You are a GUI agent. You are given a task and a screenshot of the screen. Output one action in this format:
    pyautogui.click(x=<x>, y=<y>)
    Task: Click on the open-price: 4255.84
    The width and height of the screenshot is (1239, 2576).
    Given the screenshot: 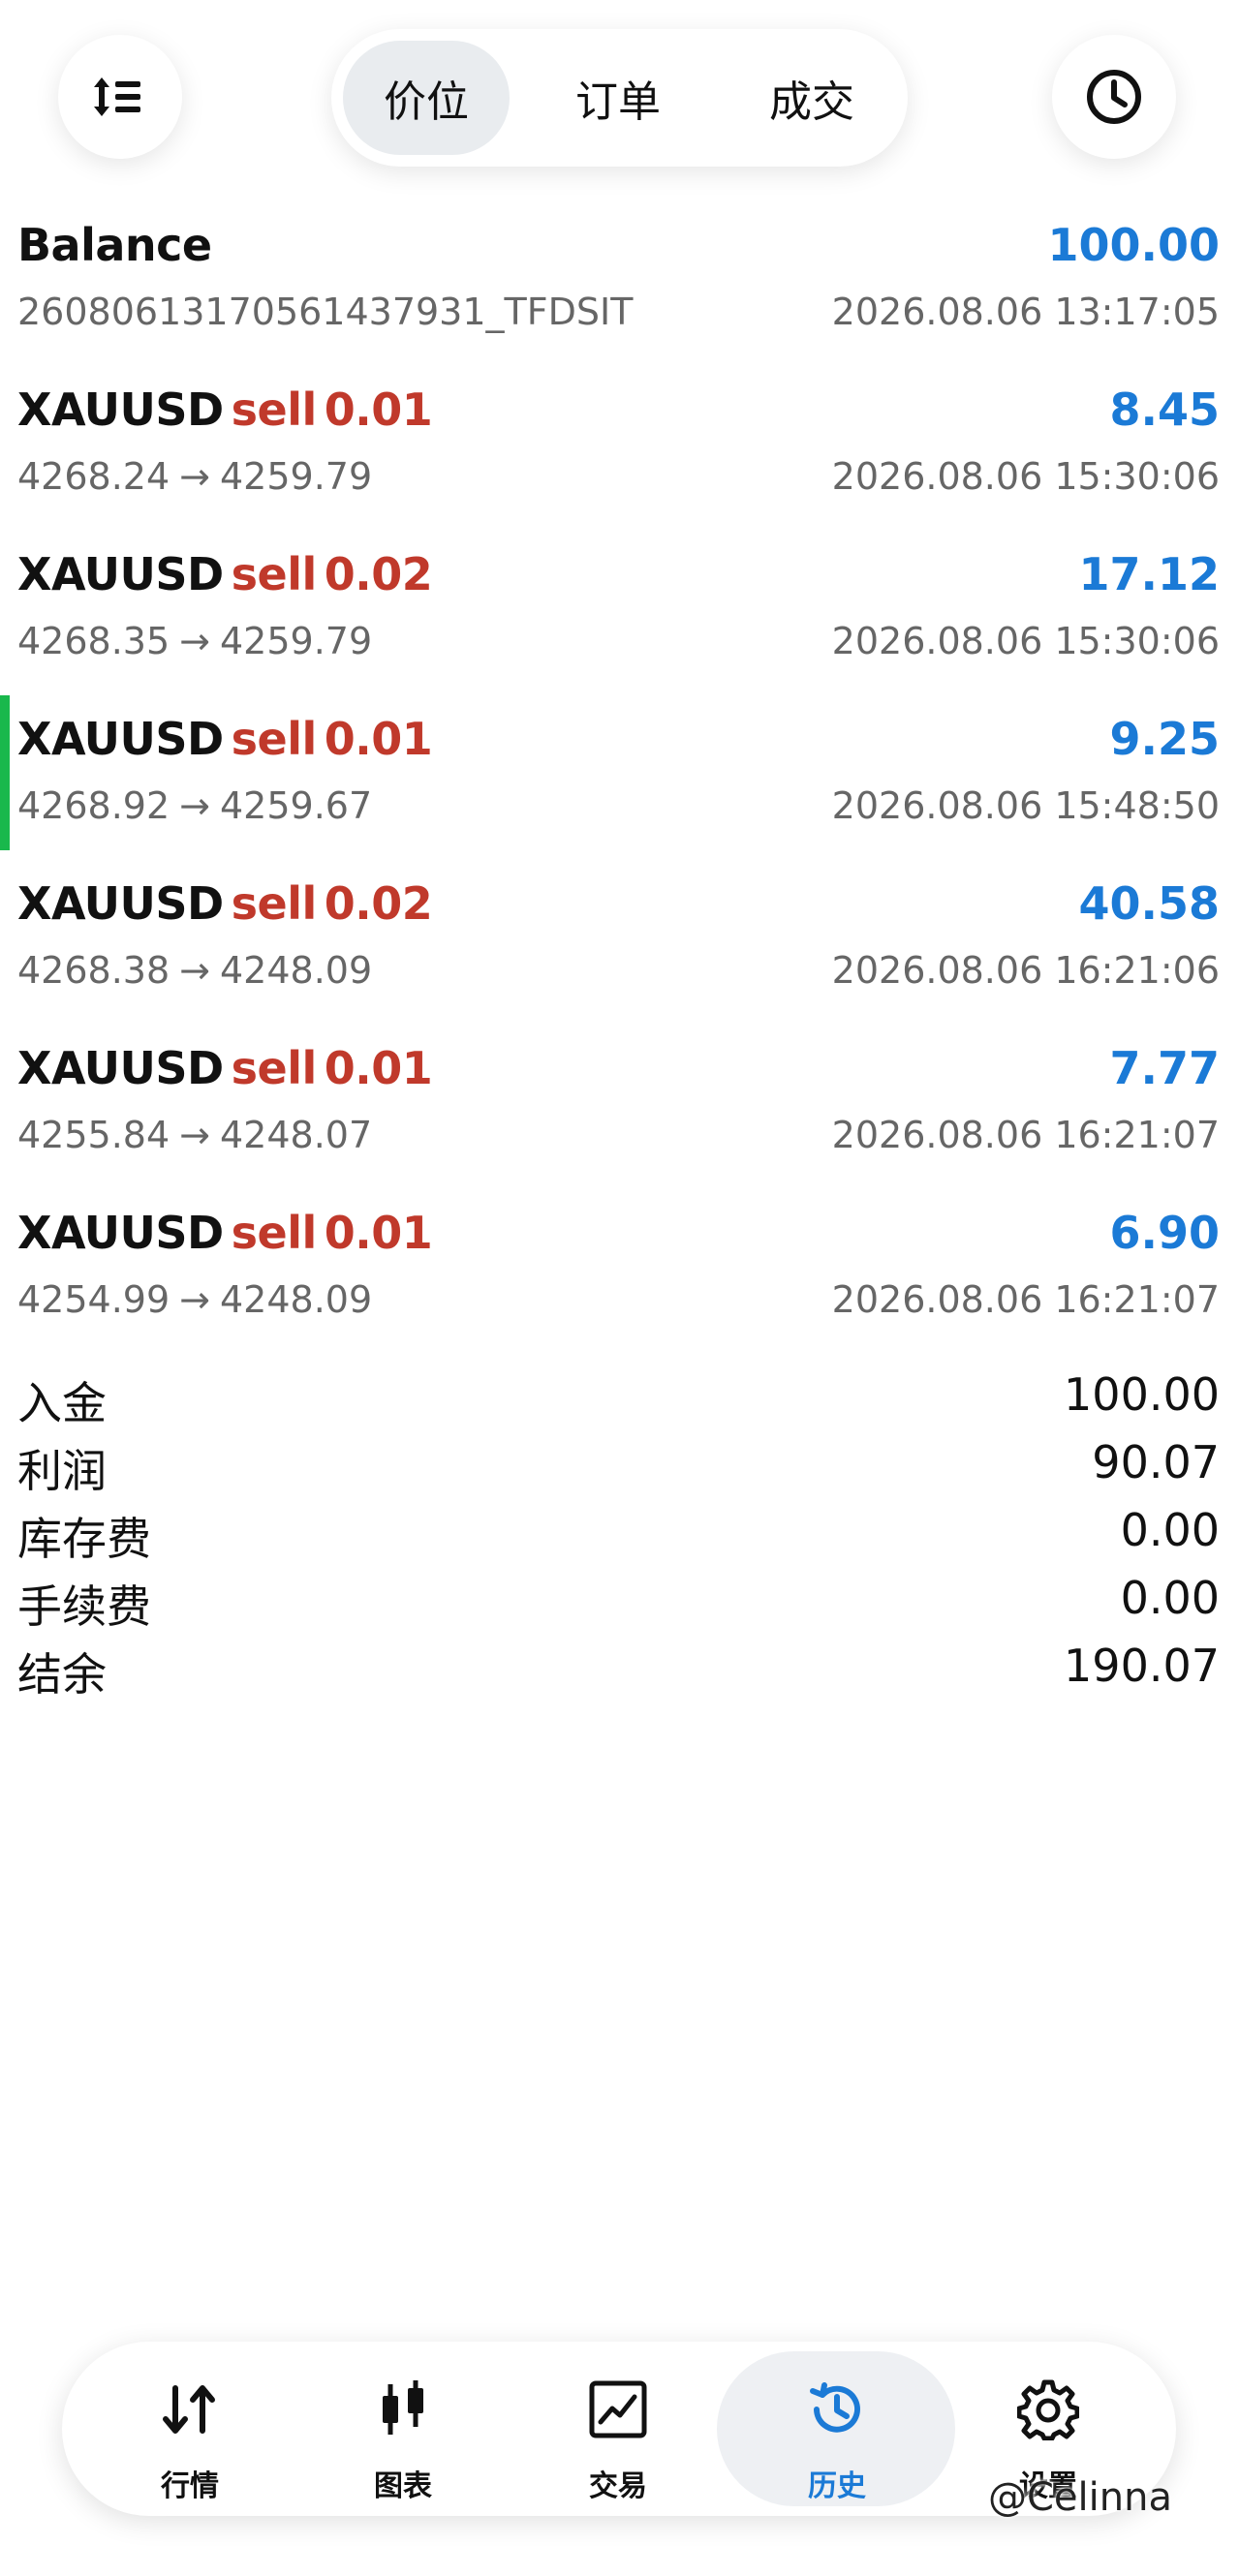 What is the action you would take?
    pyautogui.click(x=93, y=1135)
    